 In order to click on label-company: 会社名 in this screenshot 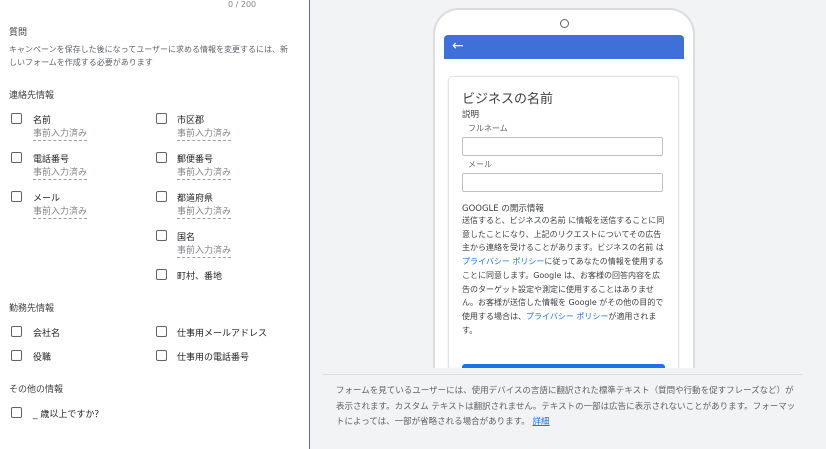, I will do `click(47, 334)`.